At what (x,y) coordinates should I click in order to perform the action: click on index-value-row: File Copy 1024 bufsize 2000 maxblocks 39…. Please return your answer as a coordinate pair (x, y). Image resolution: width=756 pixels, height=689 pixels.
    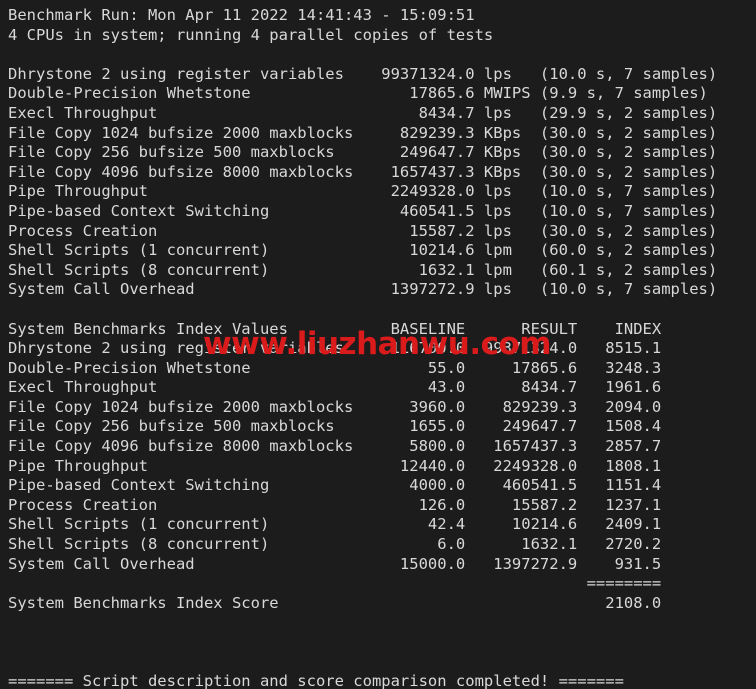
    Looking at the image, I should click on (335, 406).